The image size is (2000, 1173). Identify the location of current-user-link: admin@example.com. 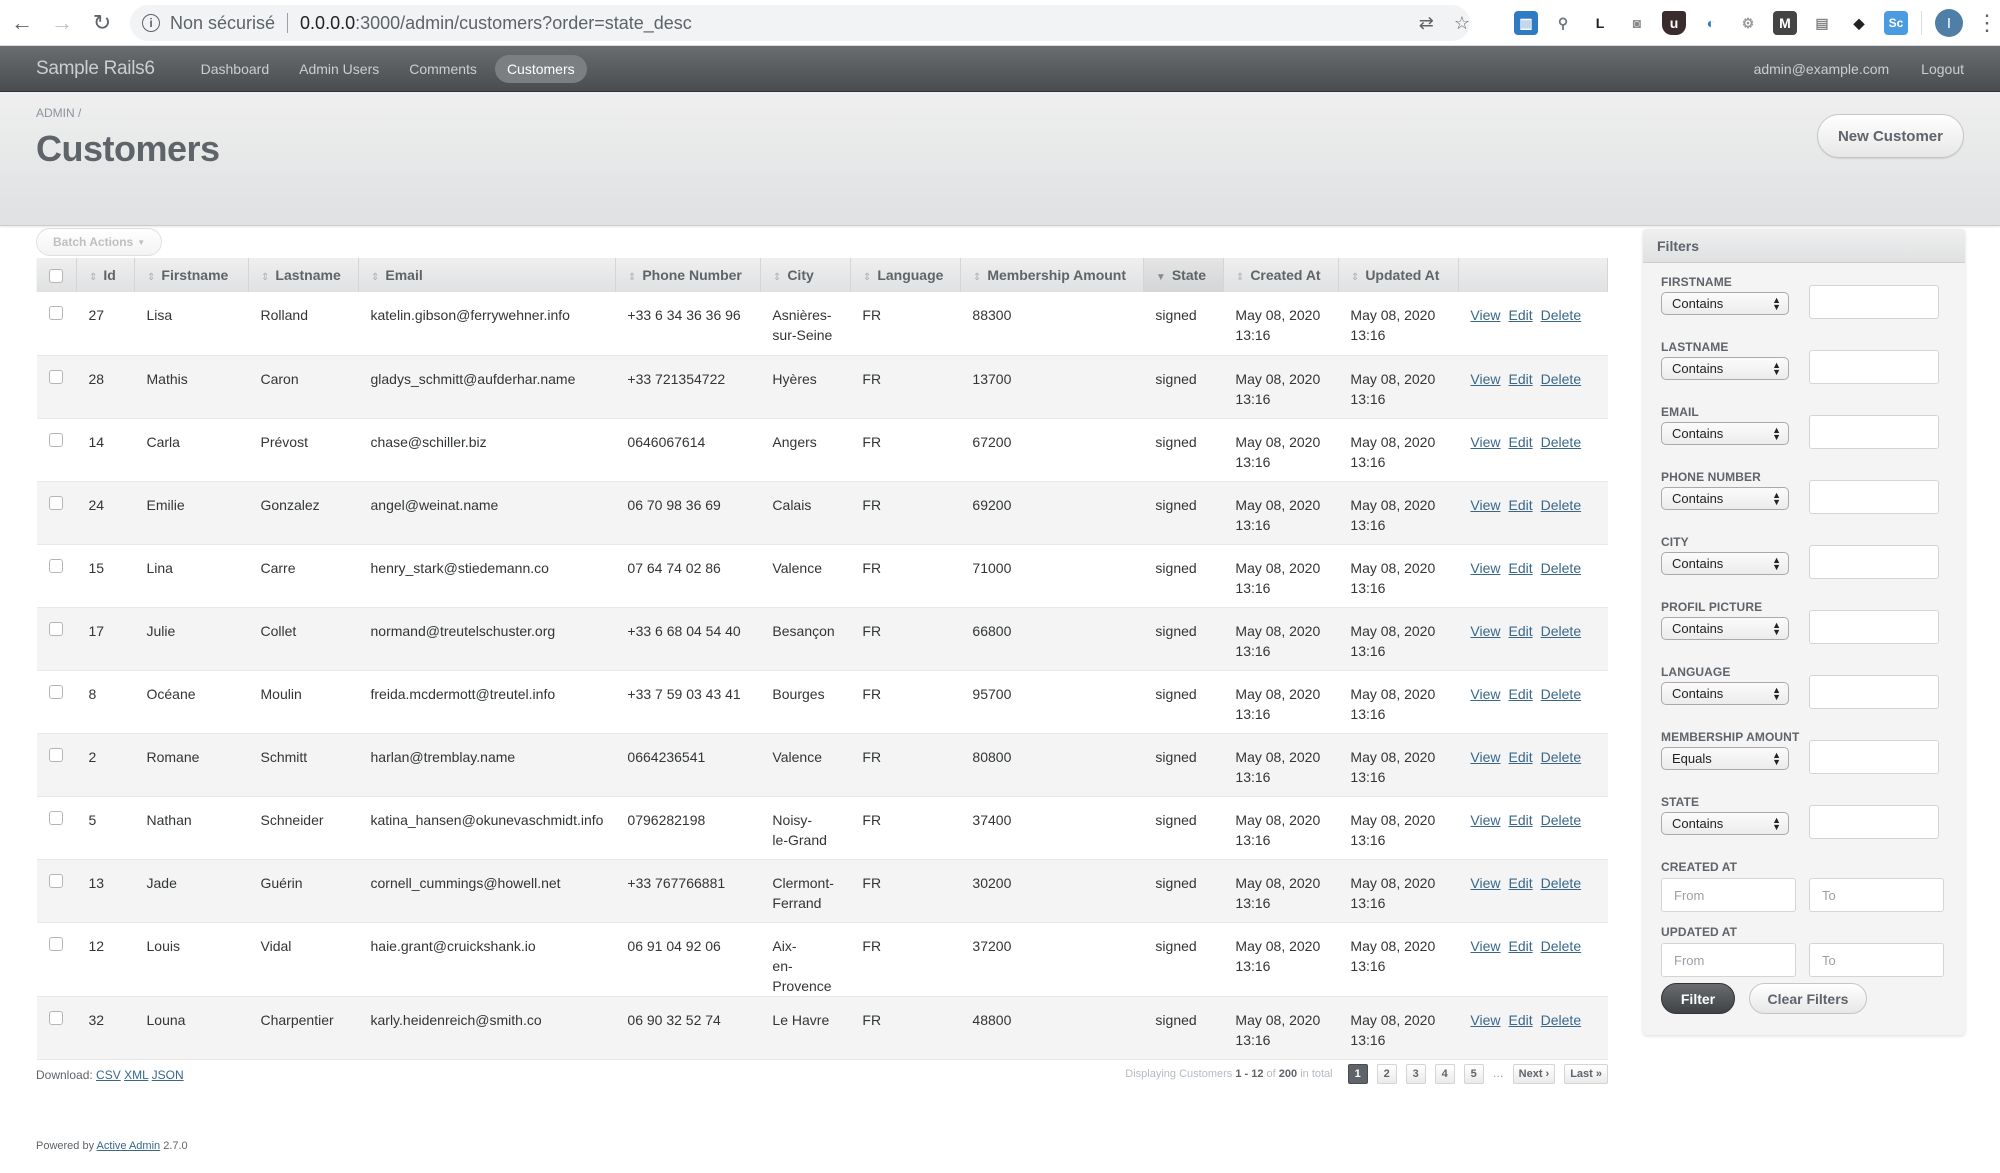
(1822, 69).